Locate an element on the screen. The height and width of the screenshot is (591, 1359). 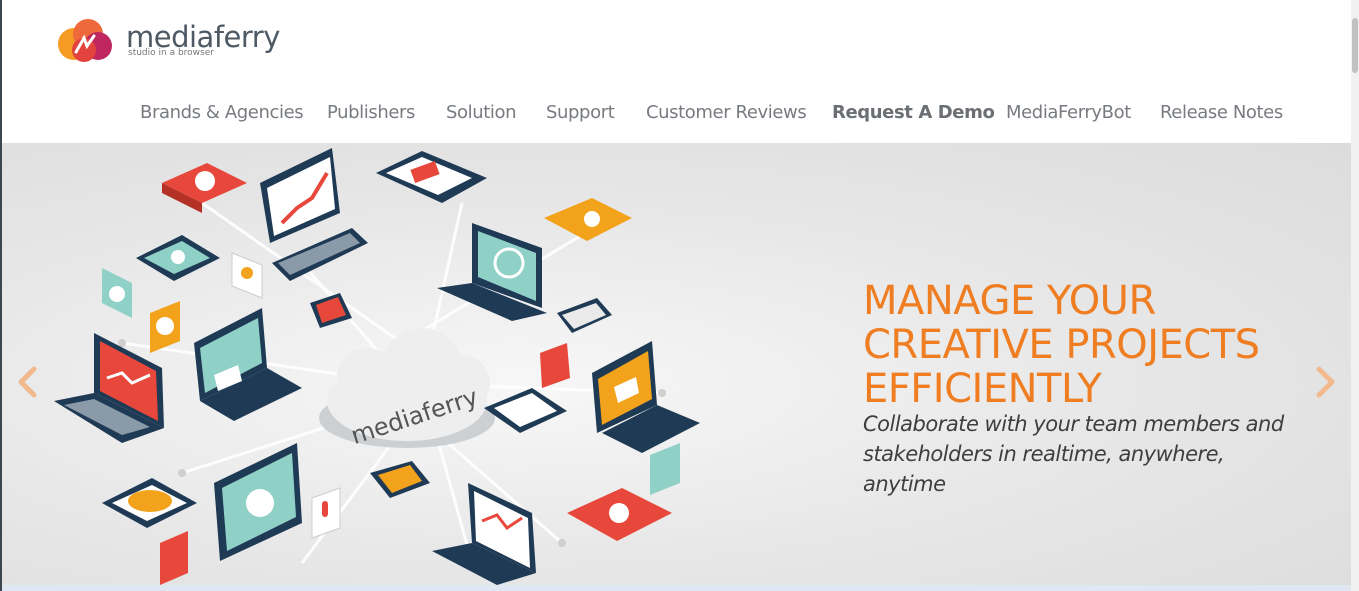
chevron-right-icon is located at coordinates (1325, 382).